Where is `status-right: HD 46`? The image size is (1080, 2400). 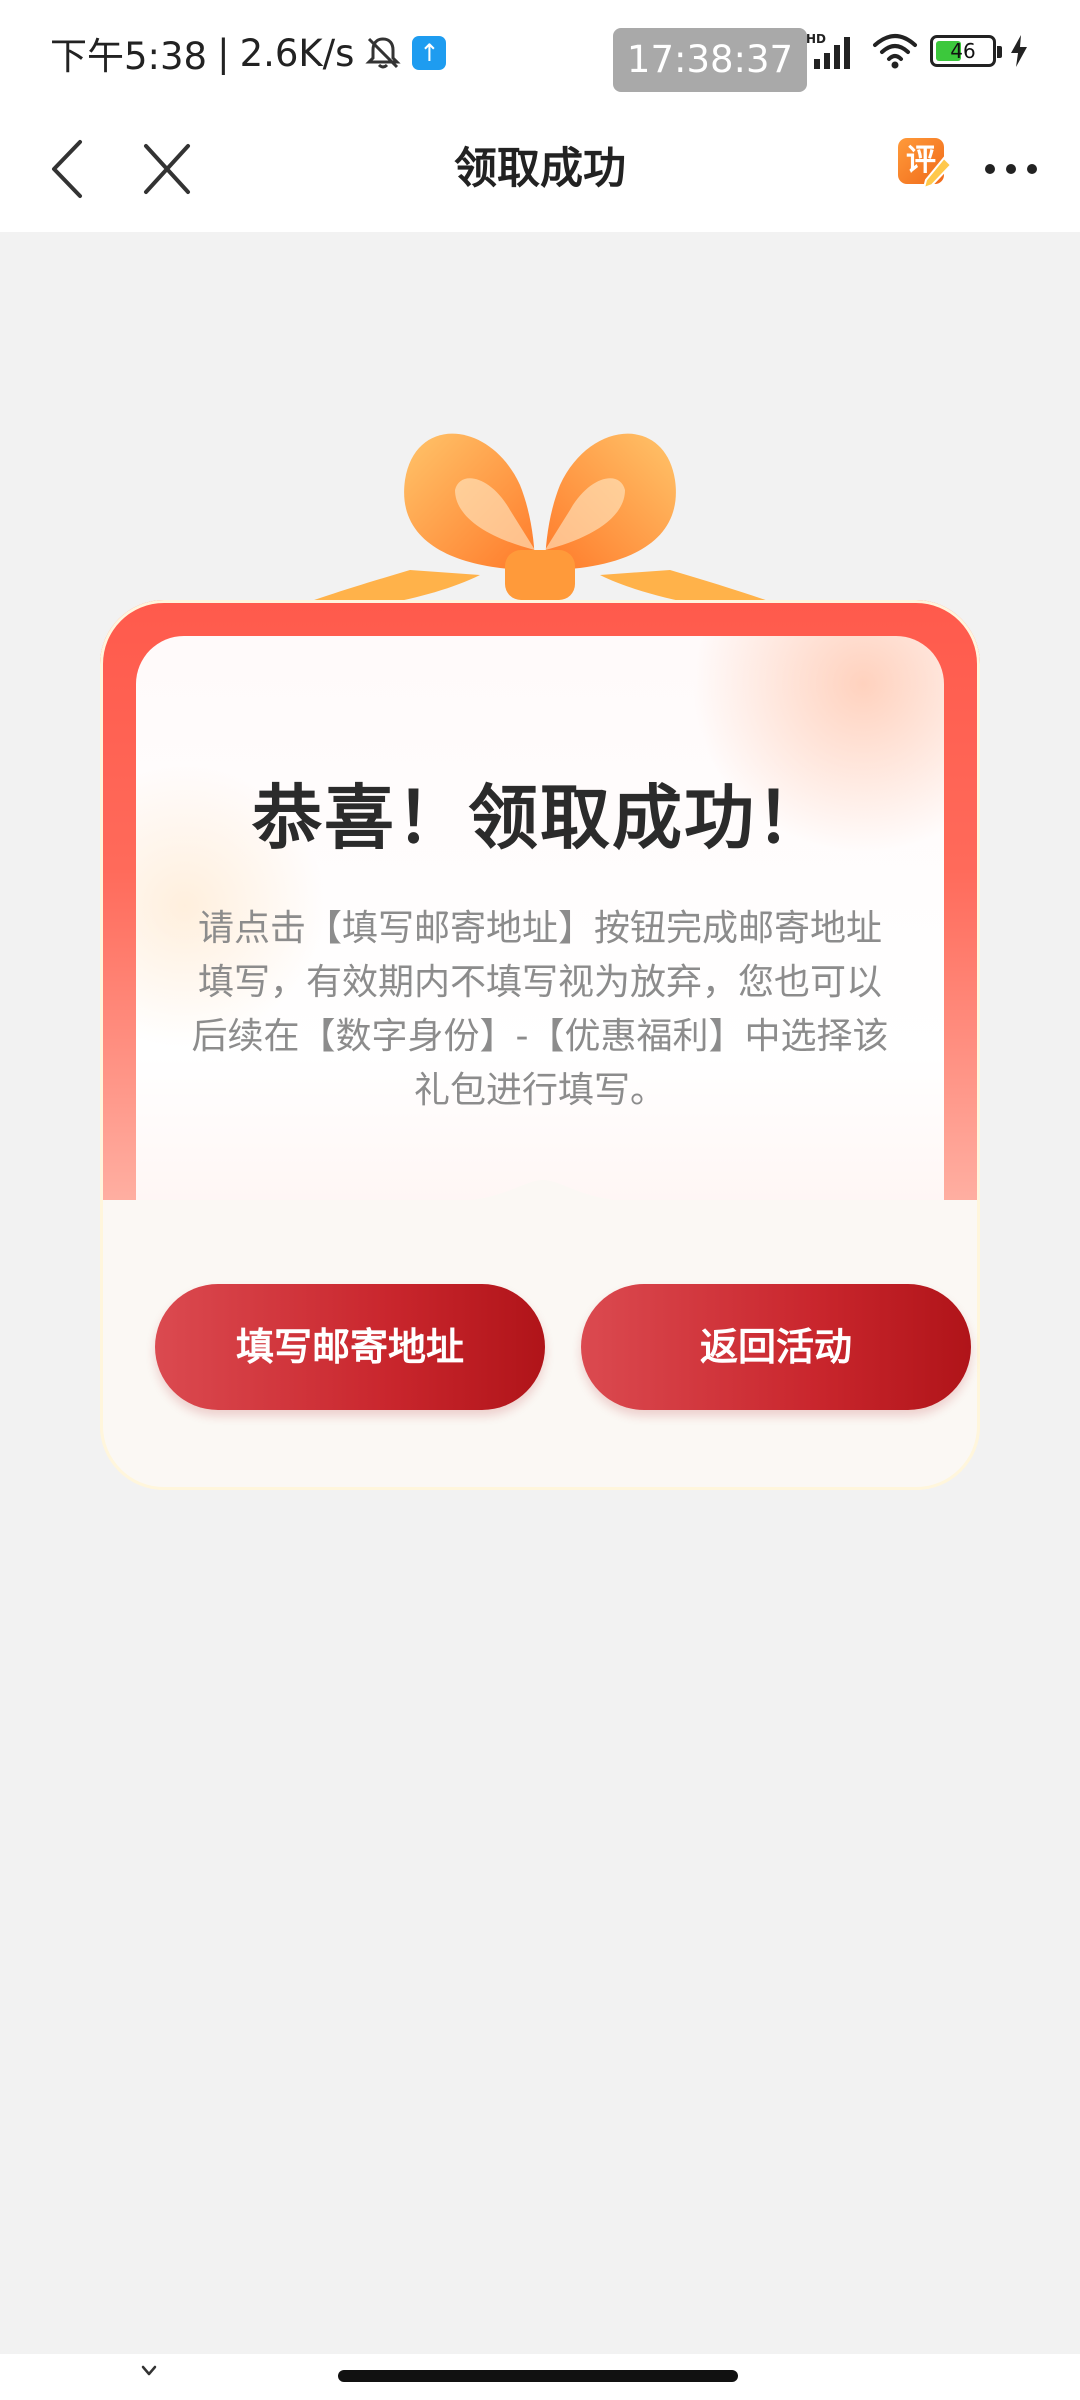 status-right: HD 46 is located at coordinates (918, 51).